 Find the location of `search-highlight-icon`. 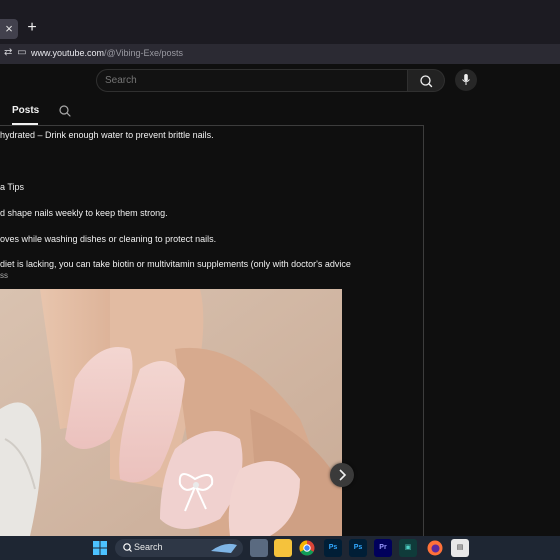

search-highlight-icon is located at coordinates (224, 548).